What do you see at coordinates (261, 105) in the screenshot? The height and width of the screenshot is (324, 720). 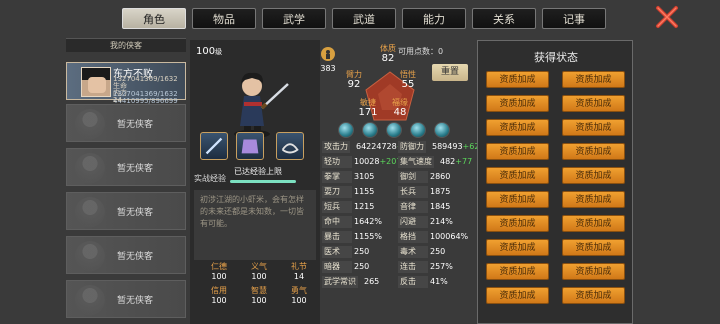 I see `character-figure` at bounding box center [261, 105].